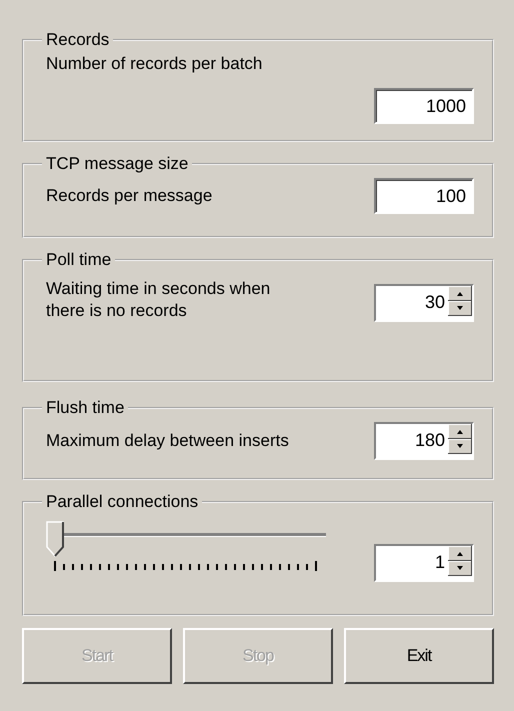 This screenshot has width=514, height=711. I want to click on action-button: Exit, so click(419, 656).